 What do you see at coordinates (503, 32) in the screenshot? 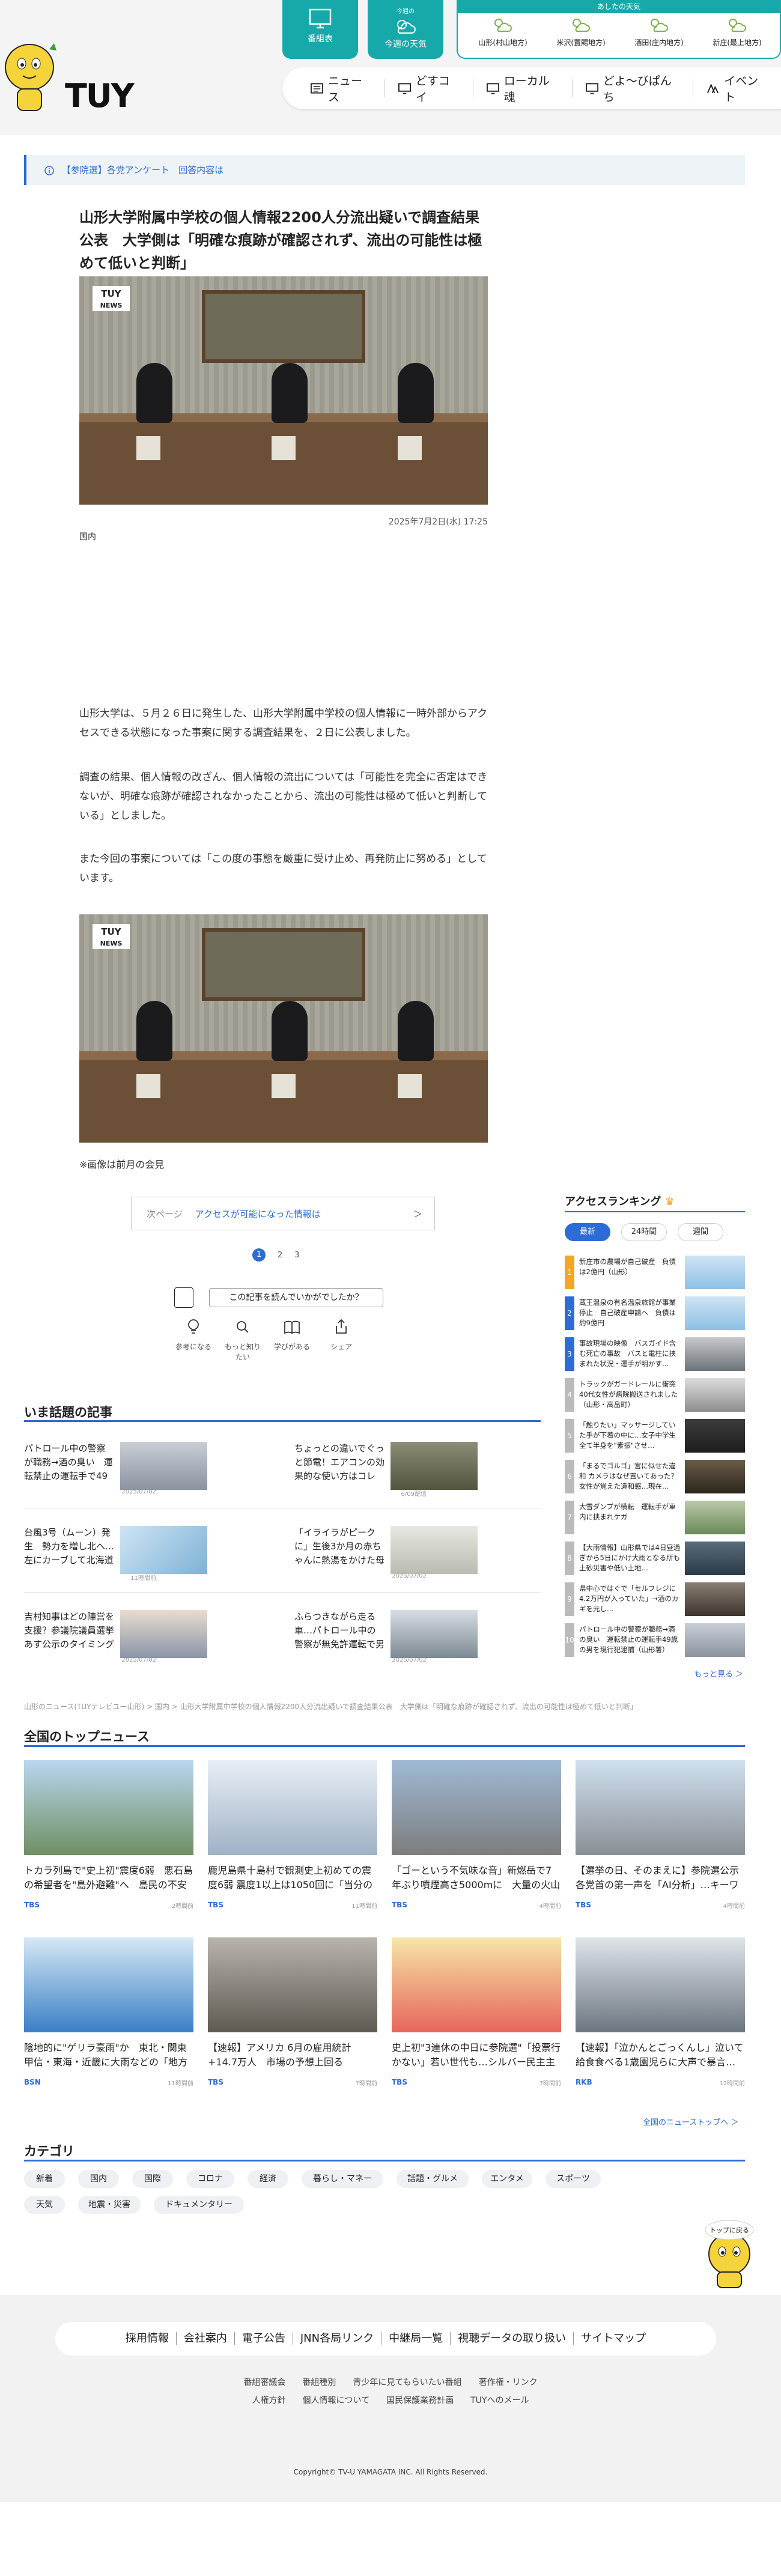
I see `weather-city: 山形(村山地方)` at bounding box center [503, 32].